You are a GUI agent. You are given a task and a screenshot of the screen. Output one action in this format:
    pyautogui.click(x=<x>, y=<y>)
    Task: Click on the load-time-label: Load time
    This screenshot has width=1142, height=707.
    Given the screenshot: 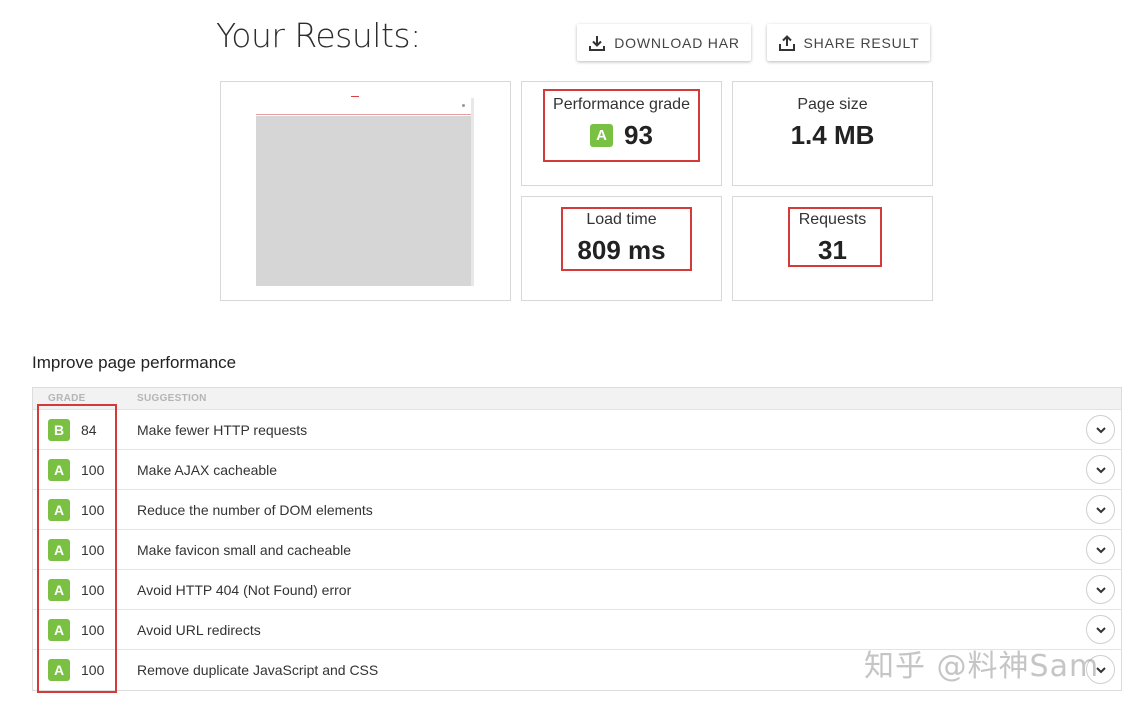 What is the action you would take?
    pyautogui.click(x=621, y=219)
    